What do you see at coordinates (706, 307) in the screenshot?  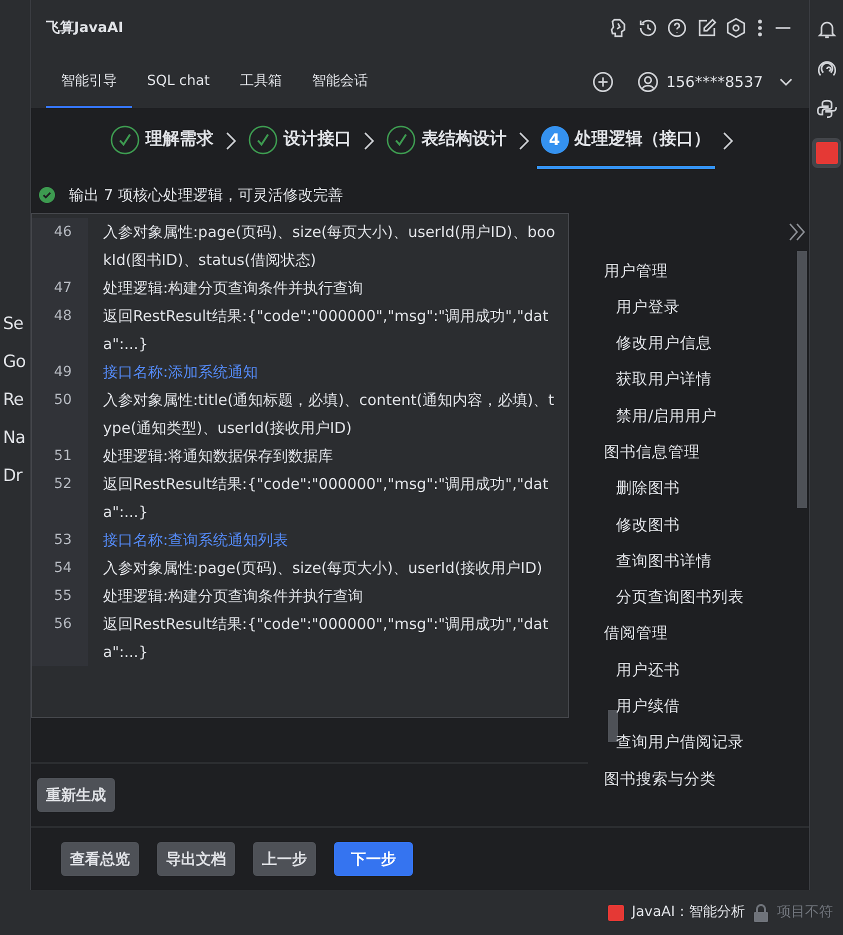 I see `outline-item: 用户登录` at bounding box center [706, 307].